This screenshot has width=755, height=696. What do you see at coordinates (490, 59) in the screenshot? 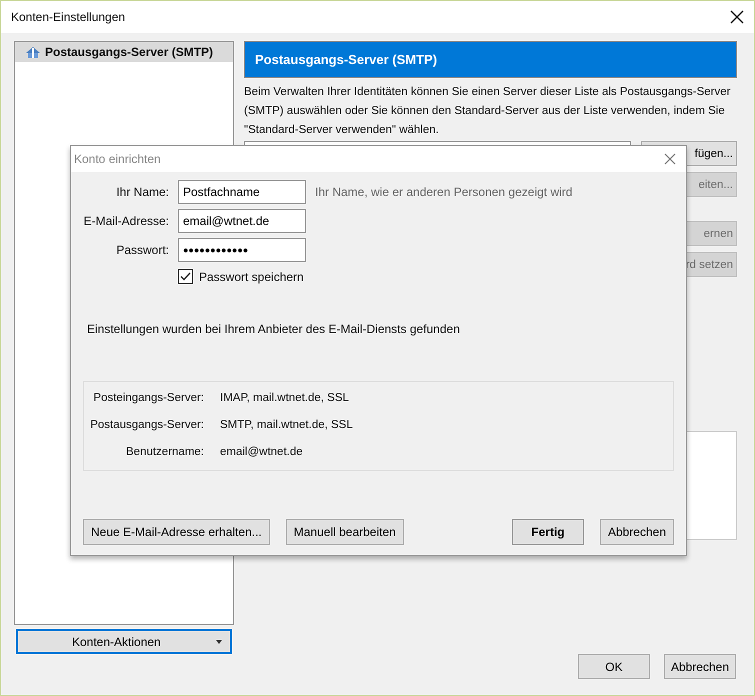
I see `panel-header: Postausgangs-Server (SMTP)` at bounding box center [490, 59].